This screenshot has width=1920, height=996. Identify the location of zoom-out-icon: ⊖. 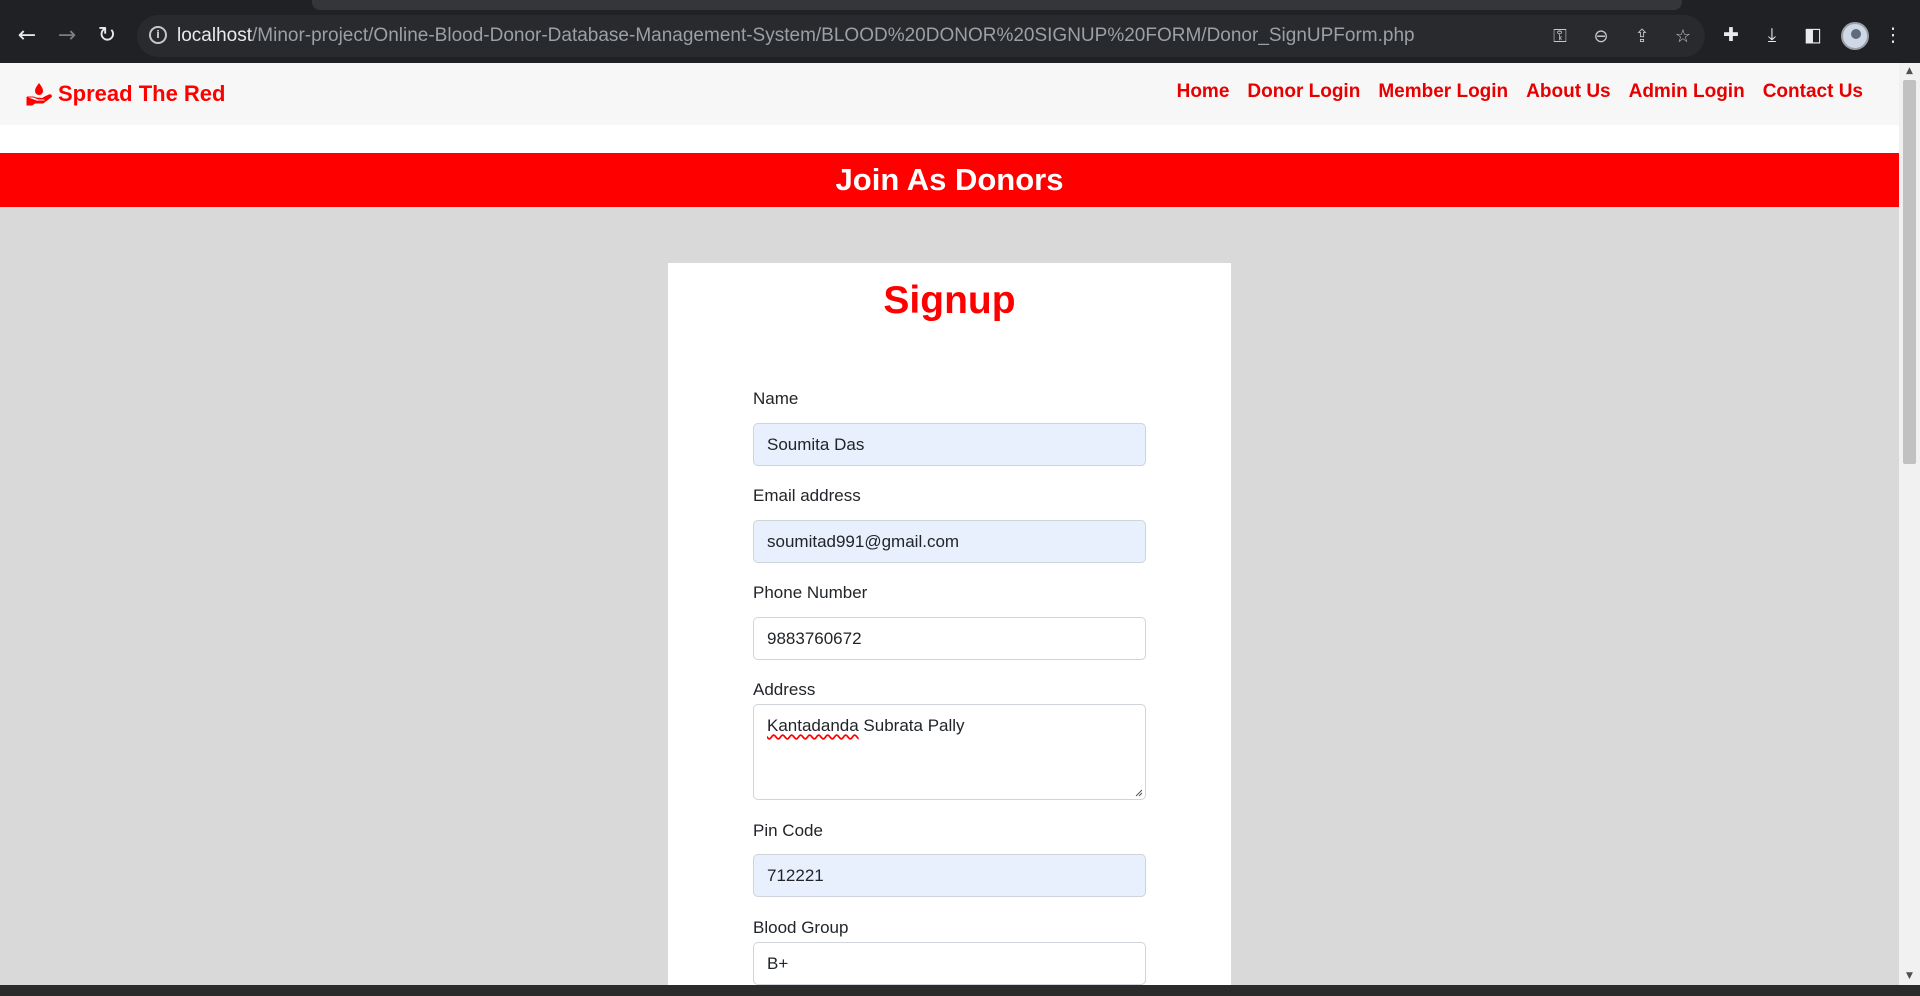
(1601, 37).